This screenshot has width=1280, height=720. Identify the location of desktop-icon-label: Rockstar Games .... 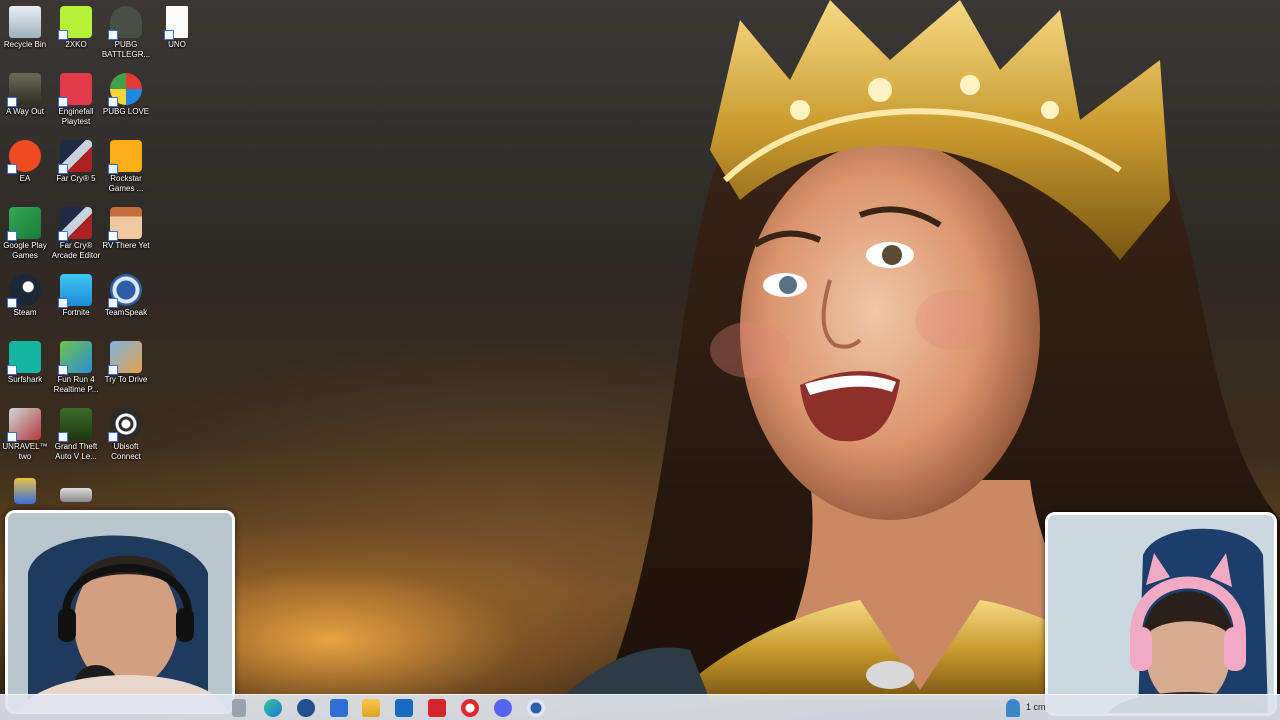
(126, 183).